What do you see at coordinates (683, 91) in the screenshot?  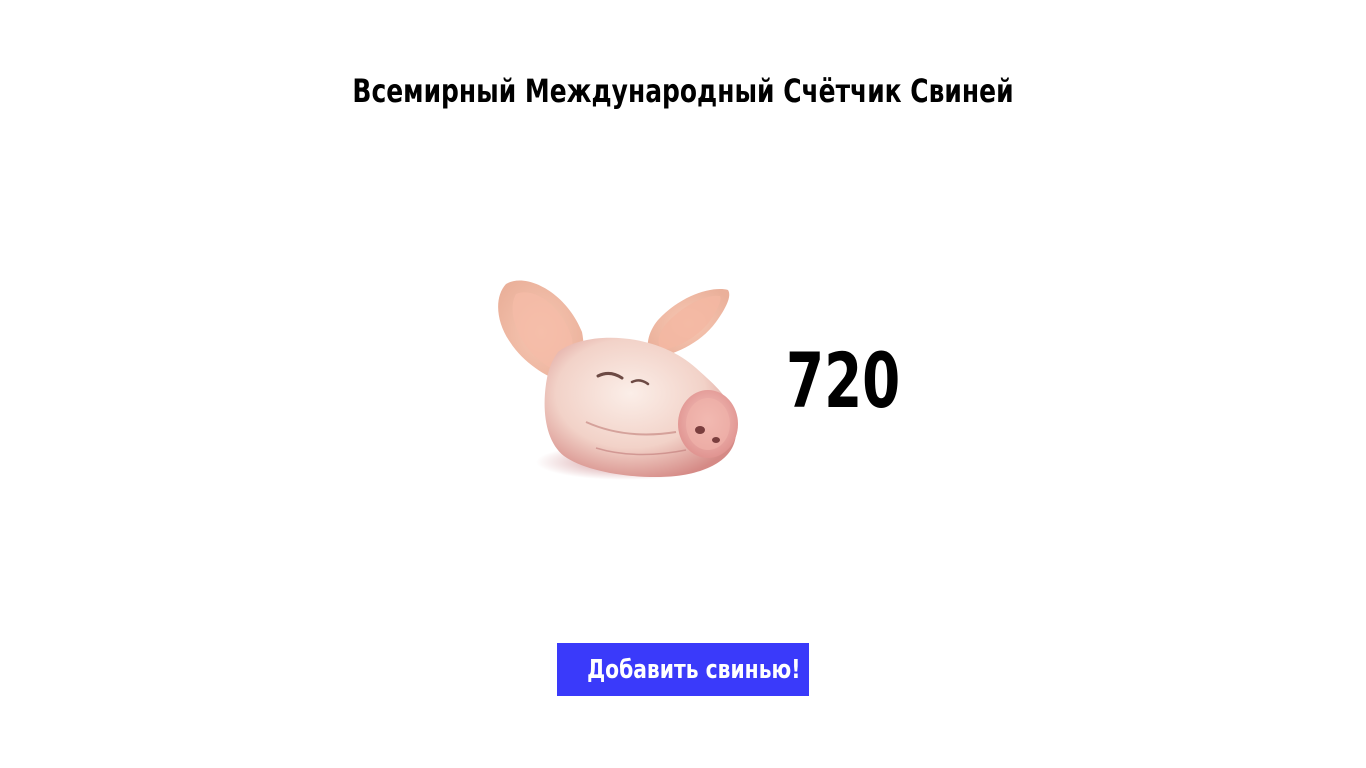 I see `page-title: Всемирный Международный Счётчик Свиней` at bounding box center [683, 91].